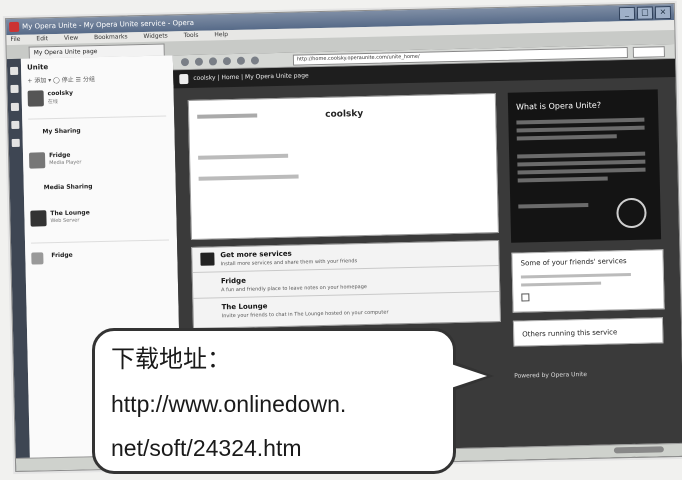 Image resolution: width=682 pixels, height=480 pixels. I want to click on bookmarks-icon, so click(14, 71).